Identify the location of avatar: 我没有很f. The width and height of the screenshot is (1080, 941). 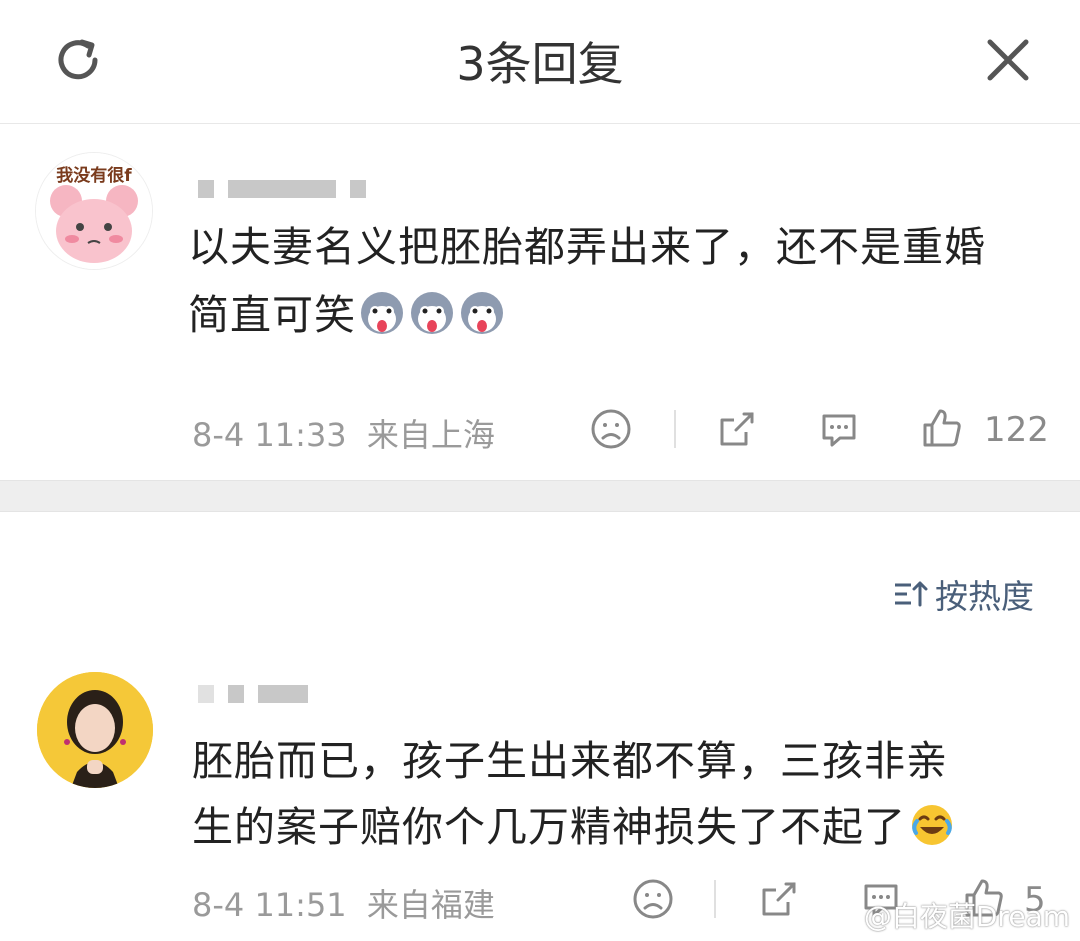
(94, 211).